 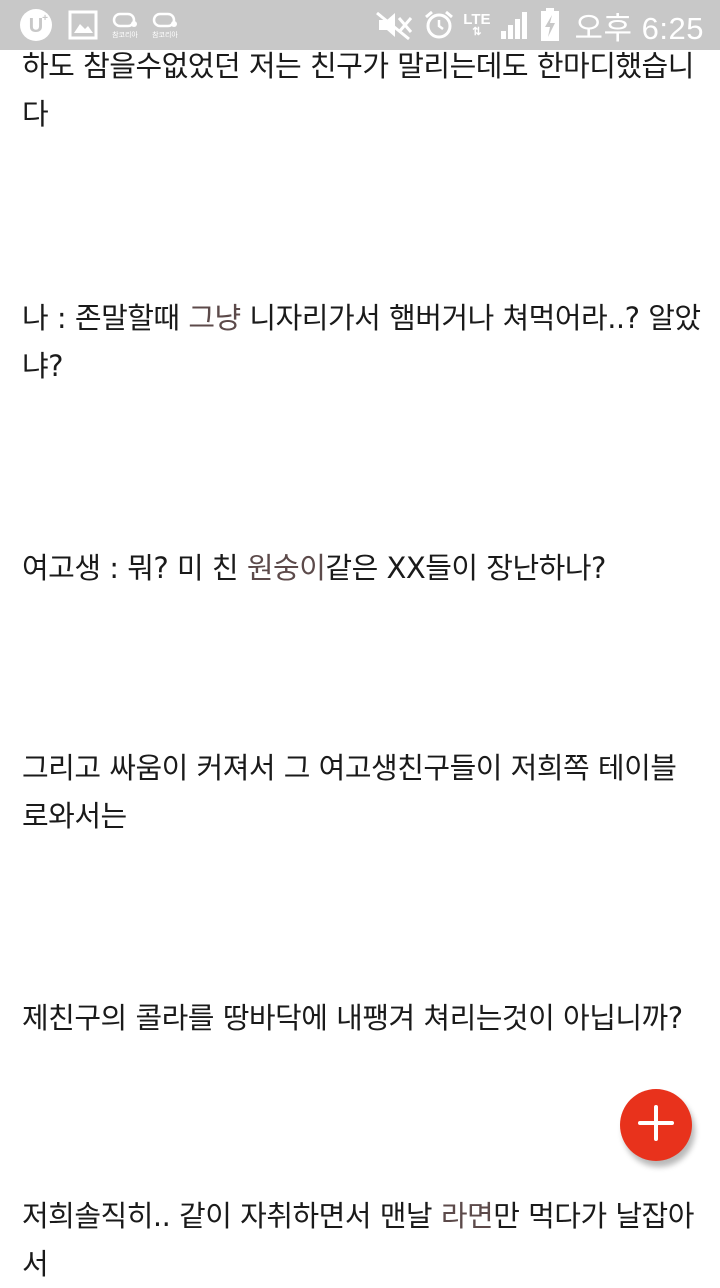 What do you see at coordinates (231, 1216) in the screenshot?
I see `paragraph-text: 저희솔직히.. 같이 자취하면서 맨날` at bounding box center [231, 1216].